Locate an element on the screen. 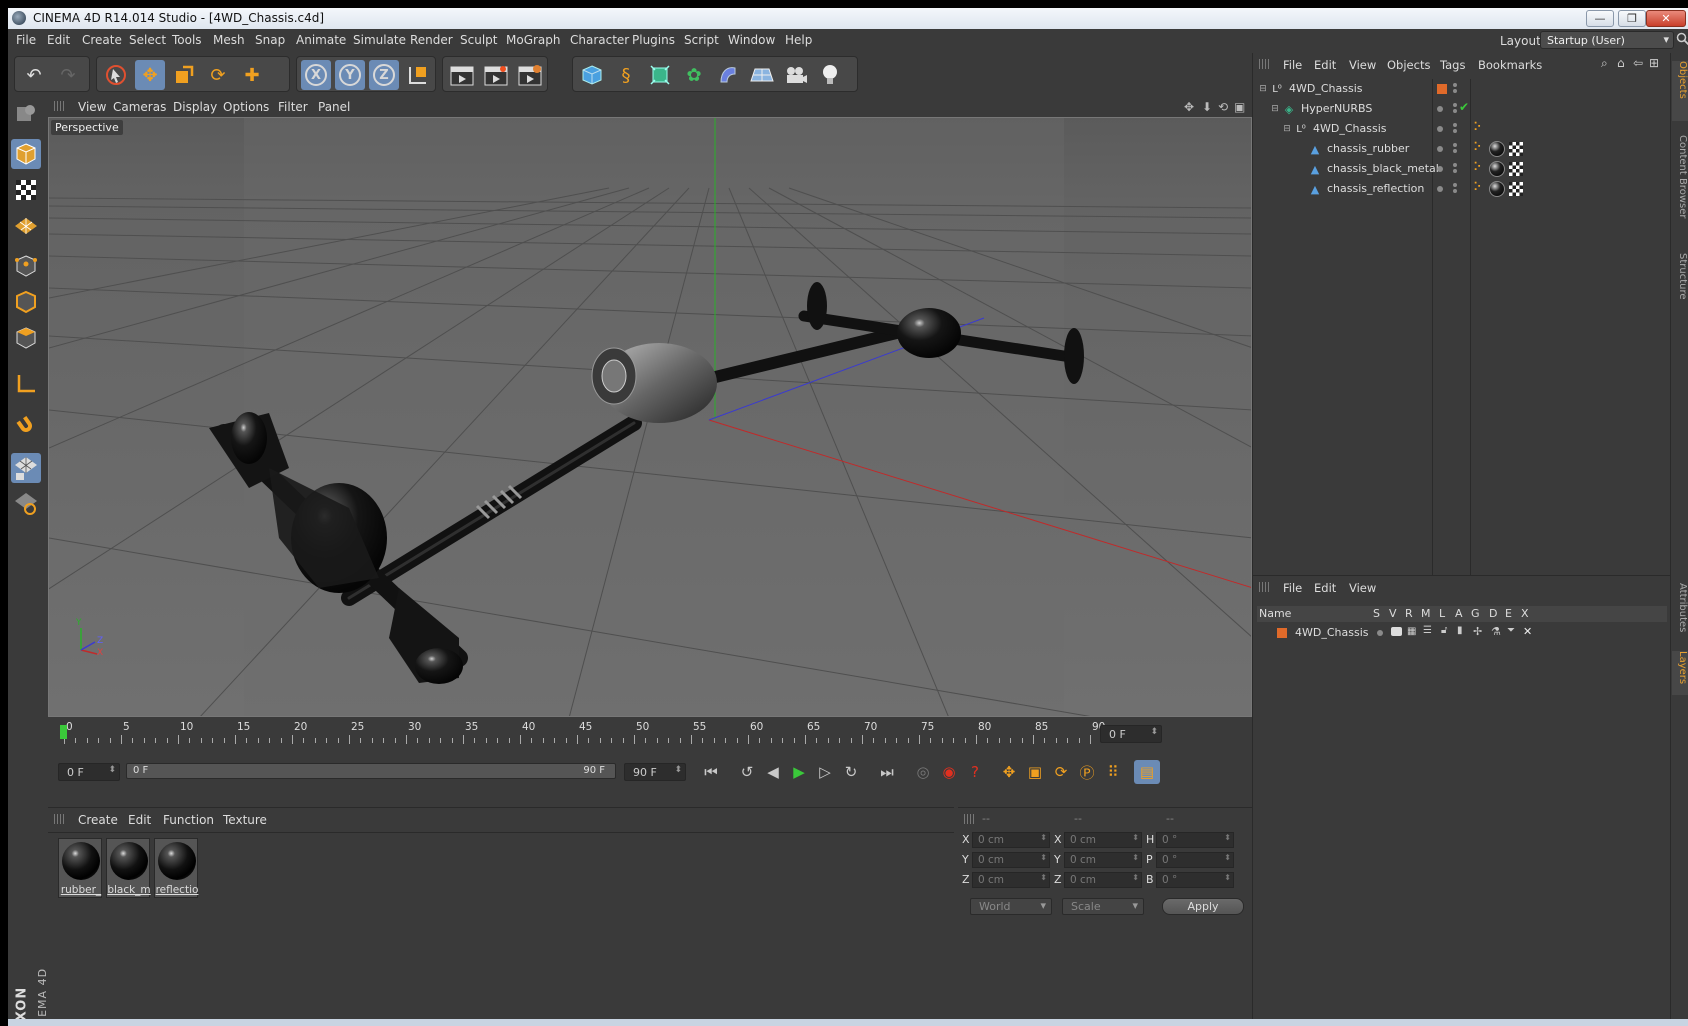 Image resolution: width=1688 pixels, height=1026 pixels. layer-color-swatch is located at coordinates (1282, 633).